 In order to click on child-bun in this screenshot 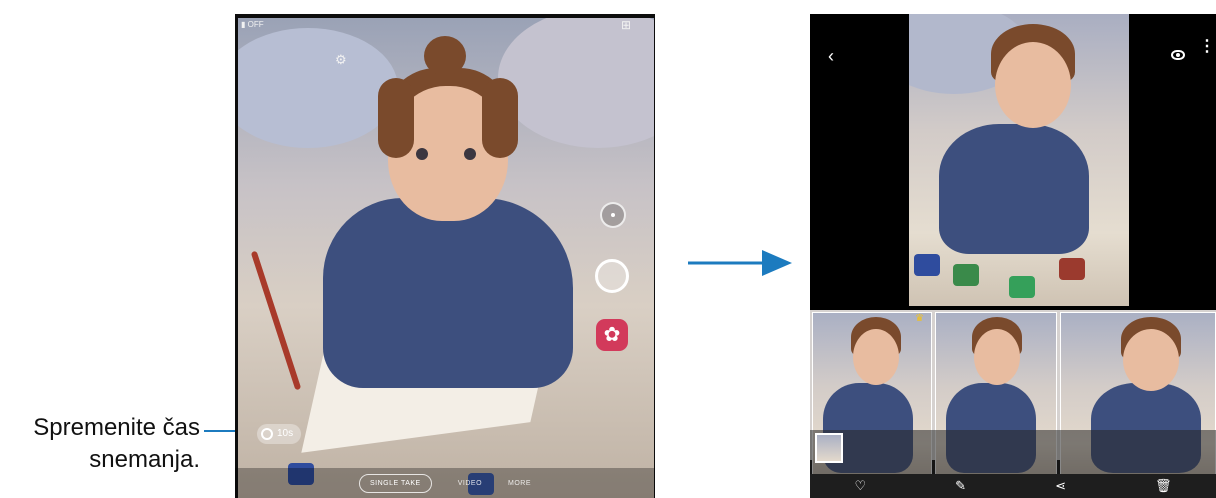, I will do `click(445, 56)`.